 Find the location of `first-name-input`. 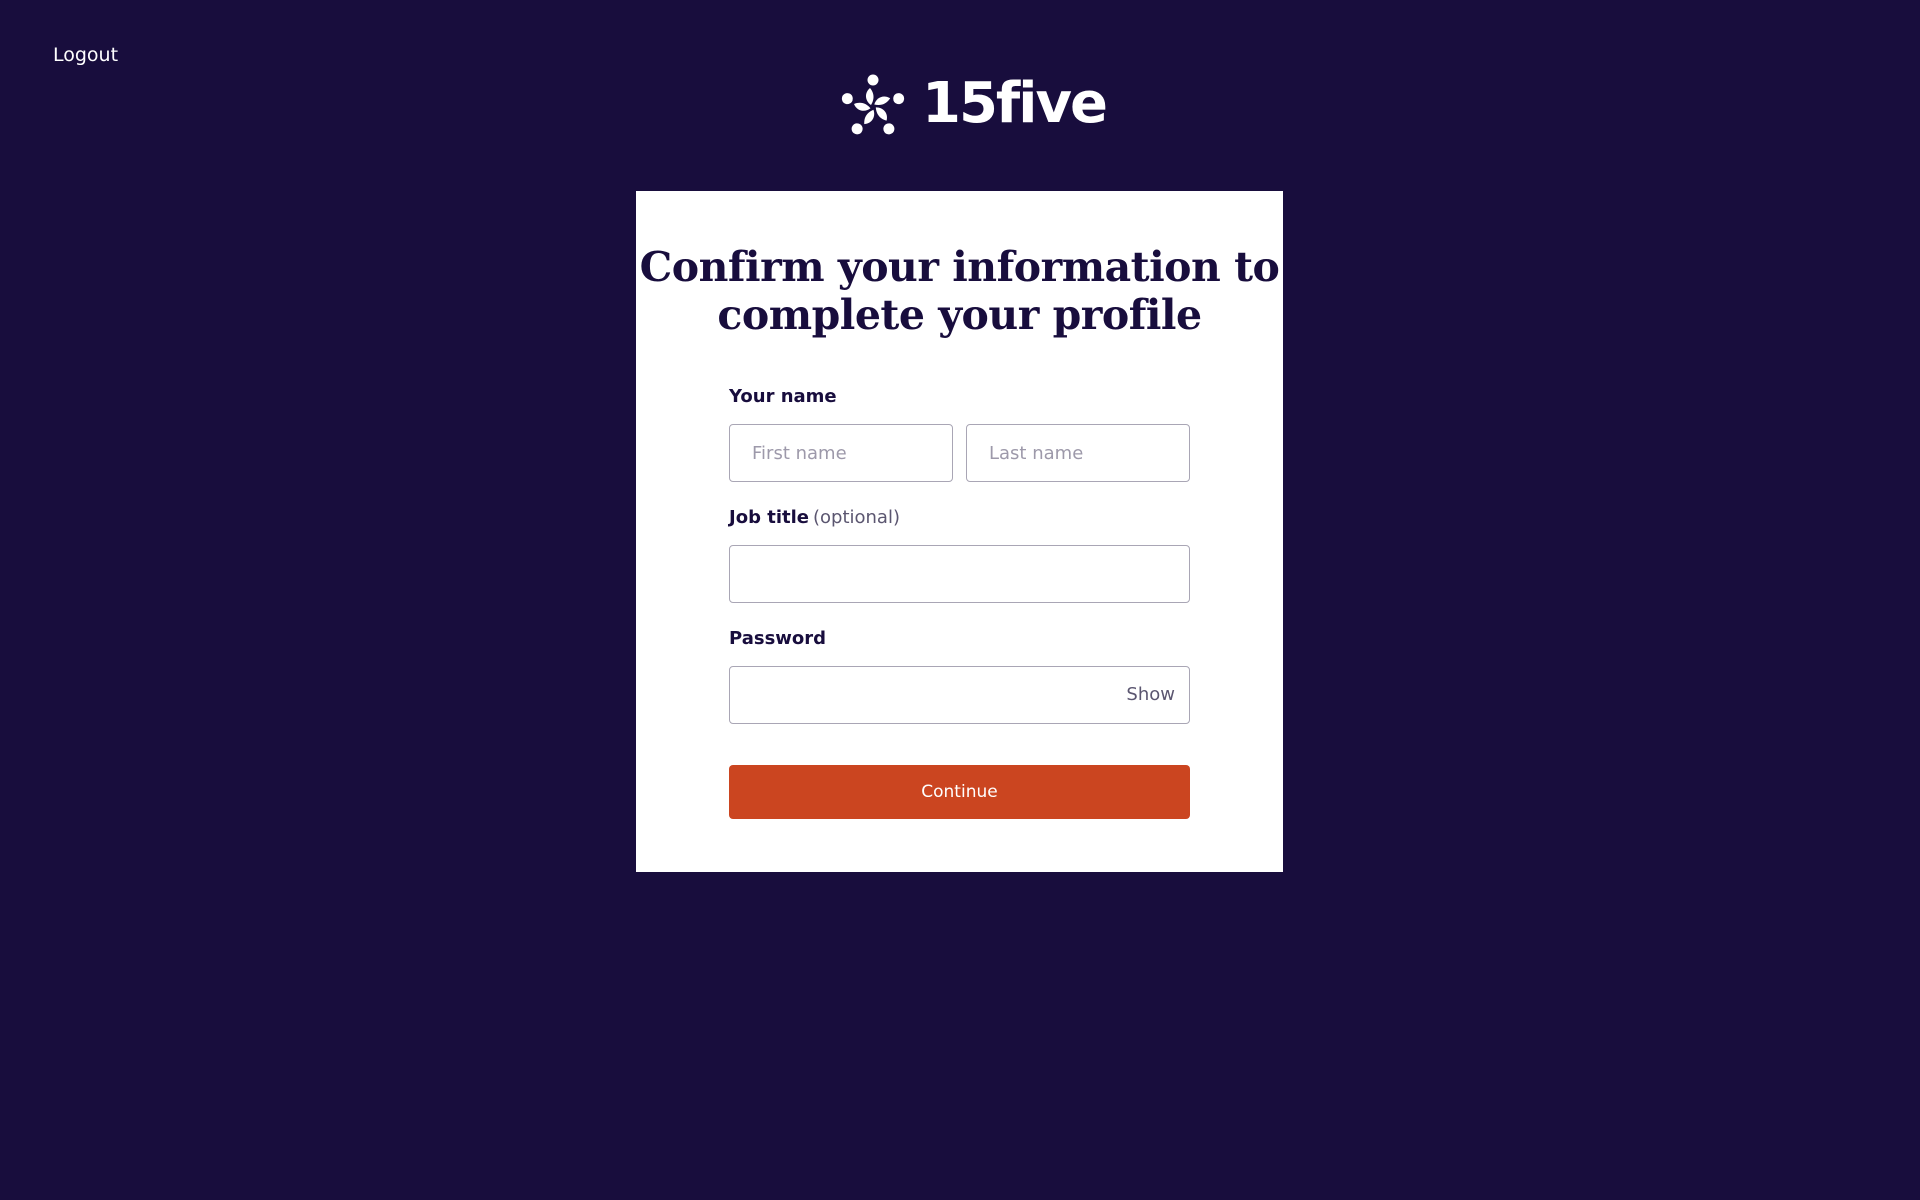

first-name-input is located at coordinates (841, 453).